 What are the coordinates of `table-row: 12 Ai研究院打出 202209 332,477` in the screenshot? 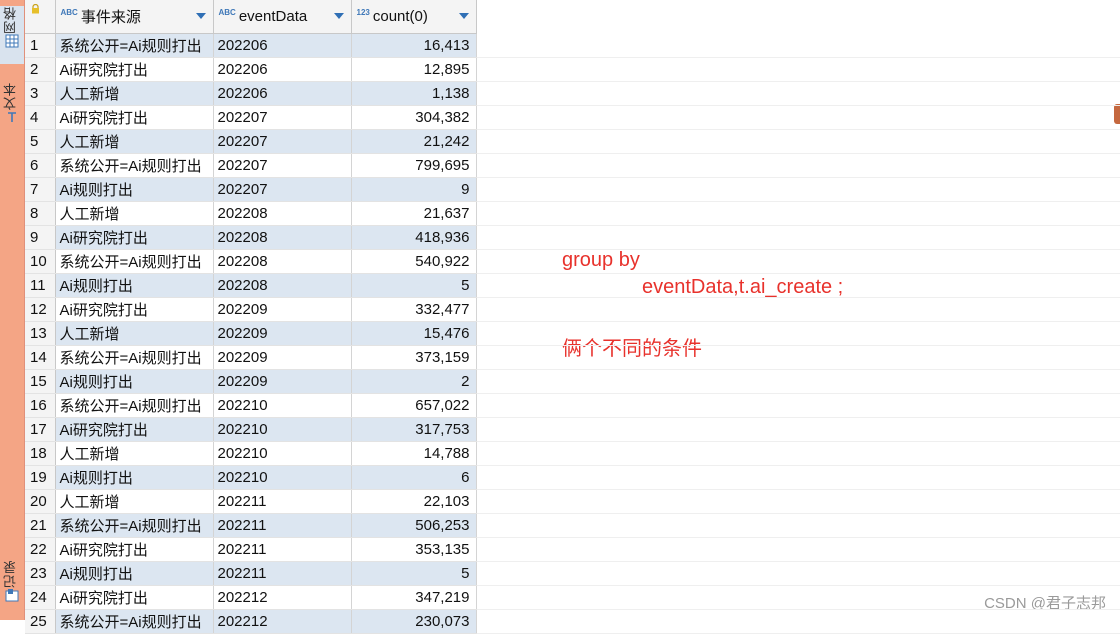 It's located at (251, 309).